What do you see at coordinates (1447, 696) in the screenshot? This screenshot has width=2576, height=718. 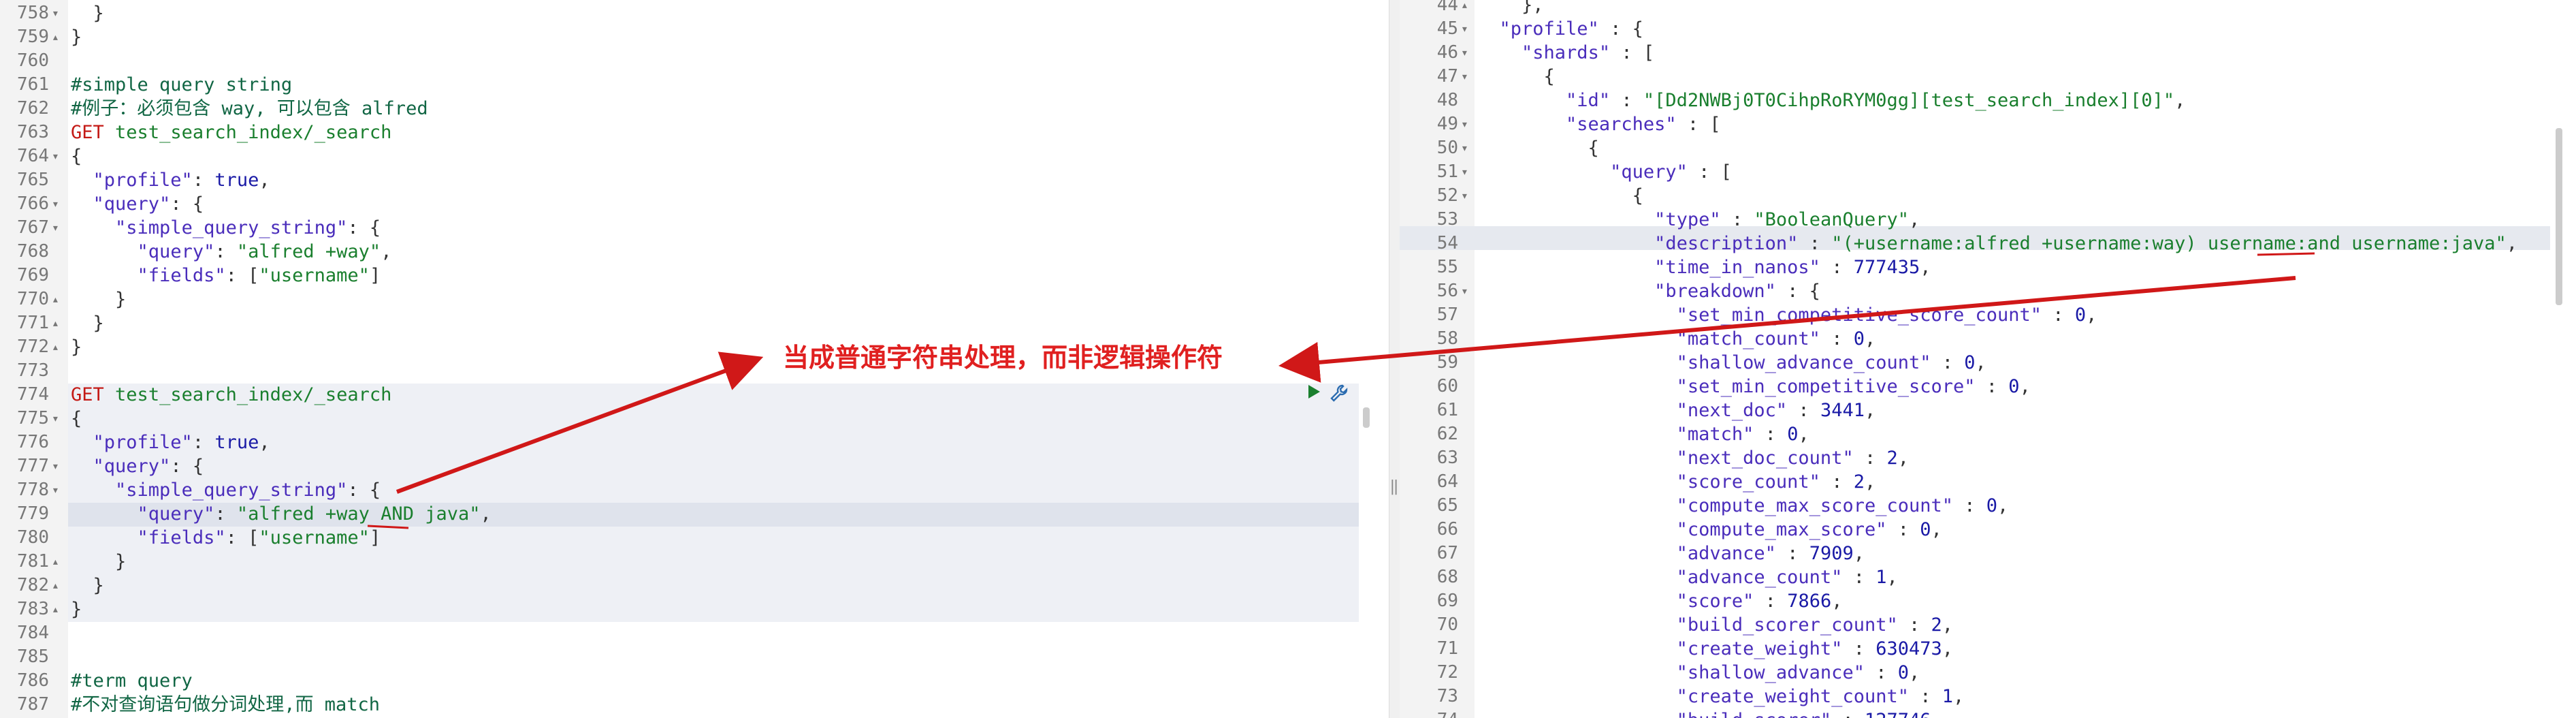 I see `line-number: 73` at bounding box center [1447, 696].